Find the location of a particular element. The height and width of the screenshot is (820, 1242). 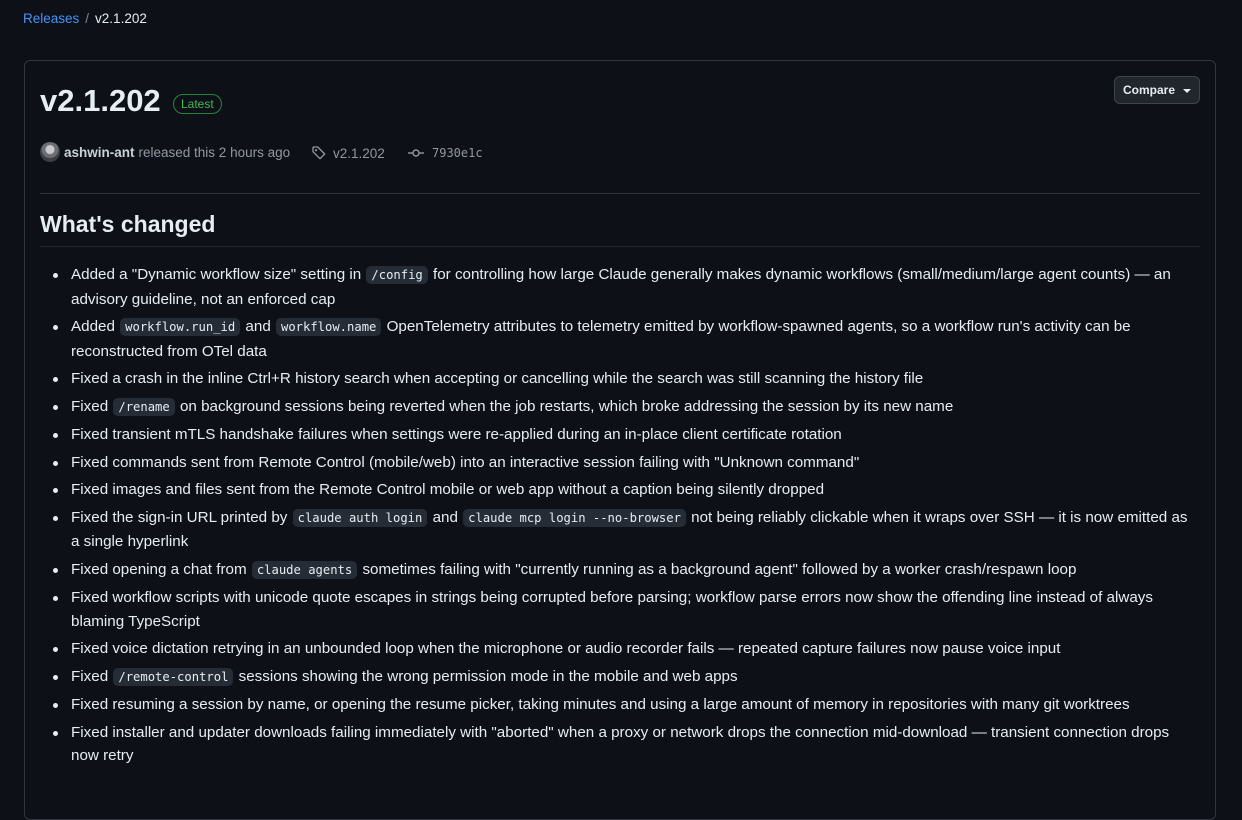

breadcrumb-releases-link: Releases is located at coordinates (51, 18).